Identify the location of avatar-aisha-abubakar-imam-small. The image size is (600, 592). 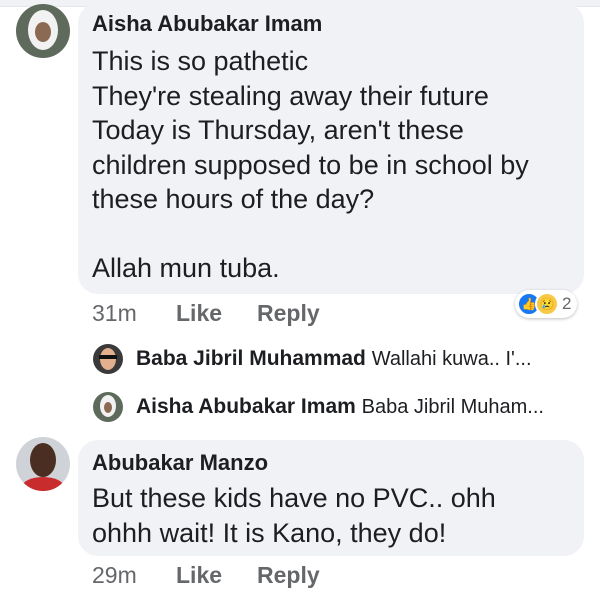
(108, 407).